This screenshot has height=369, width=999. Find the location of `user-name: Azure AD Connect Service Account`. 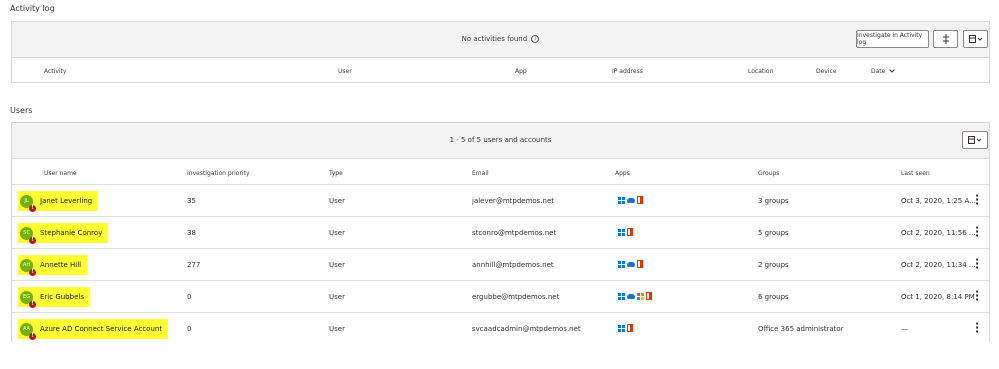

user-name: Azure AD Connect Service Account is located at coordinates (101, 329).